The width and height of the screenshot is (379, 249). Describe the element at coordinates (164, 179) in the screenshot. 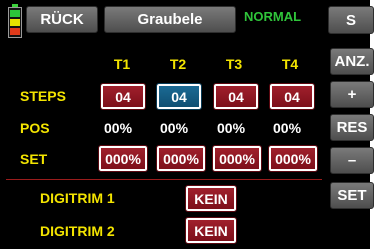

I see `separator-line` at that location.